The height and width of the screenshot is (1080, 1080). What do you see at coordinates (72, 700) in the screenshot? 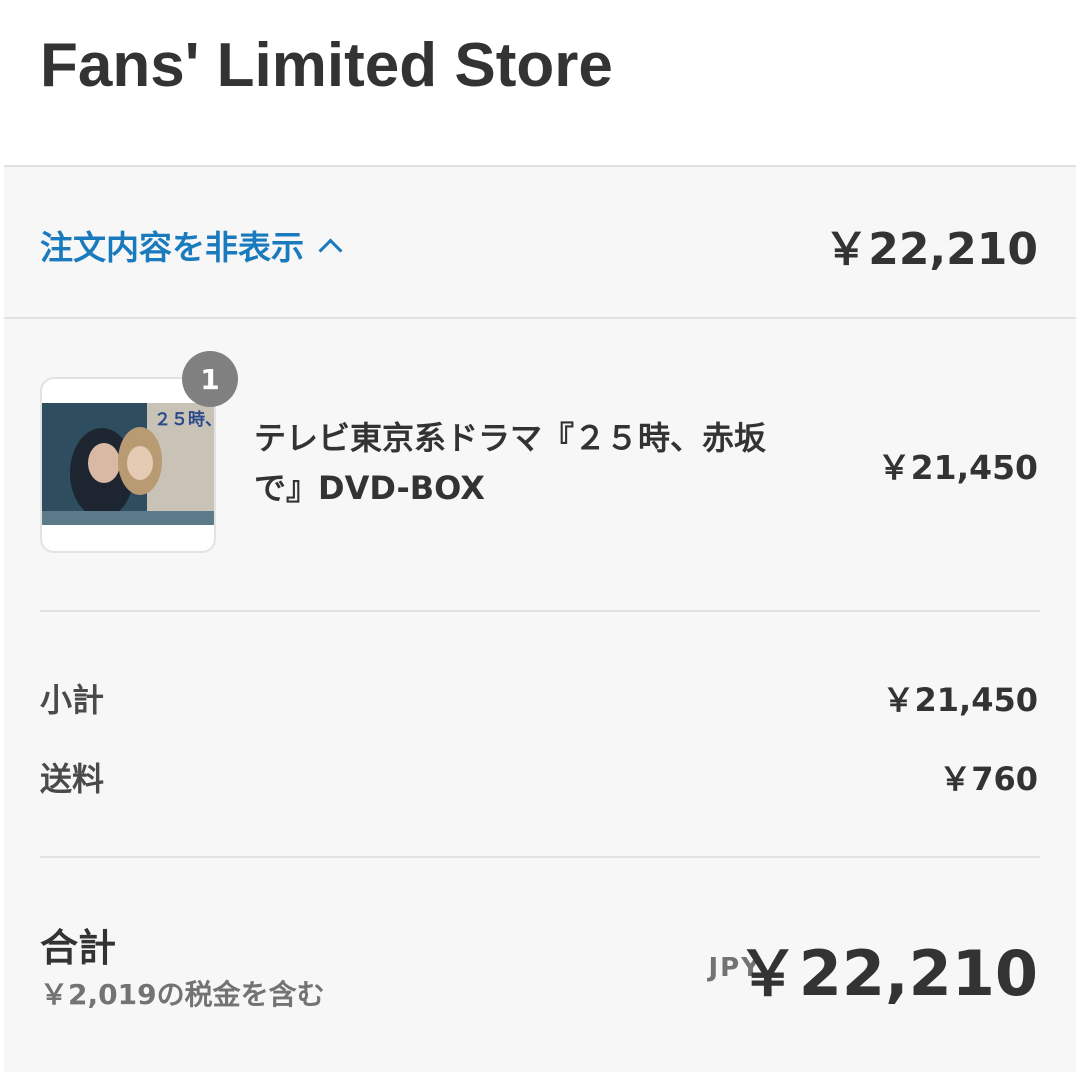
I see `subtotal-label: 小計` at bounding box center [72, 700].